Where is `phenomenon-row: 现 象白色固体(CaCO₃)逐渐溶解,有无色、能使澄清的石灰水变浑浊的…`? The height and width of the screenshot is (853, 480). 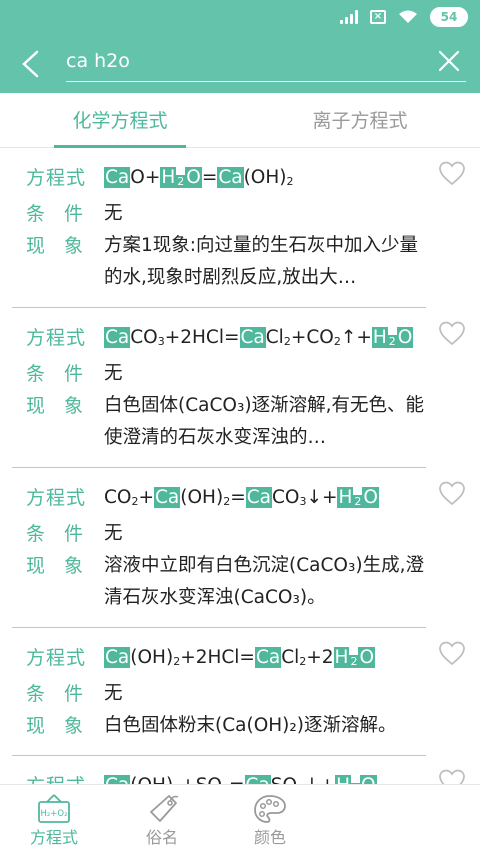 phenomenon-row: 现 象白色固体(CaCO₃)逐渐溶解,有无色、能使澄清的石灰水变浑浊的… is located at coordinates (226, 422).